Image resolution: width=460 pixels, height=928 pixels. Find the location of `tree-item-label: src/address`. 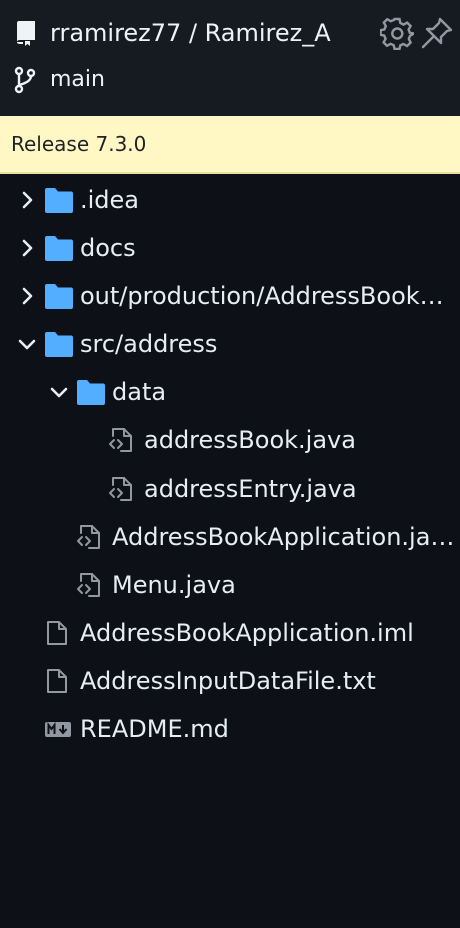

tree-item-label: src/address is located at coordinates (149, 344).